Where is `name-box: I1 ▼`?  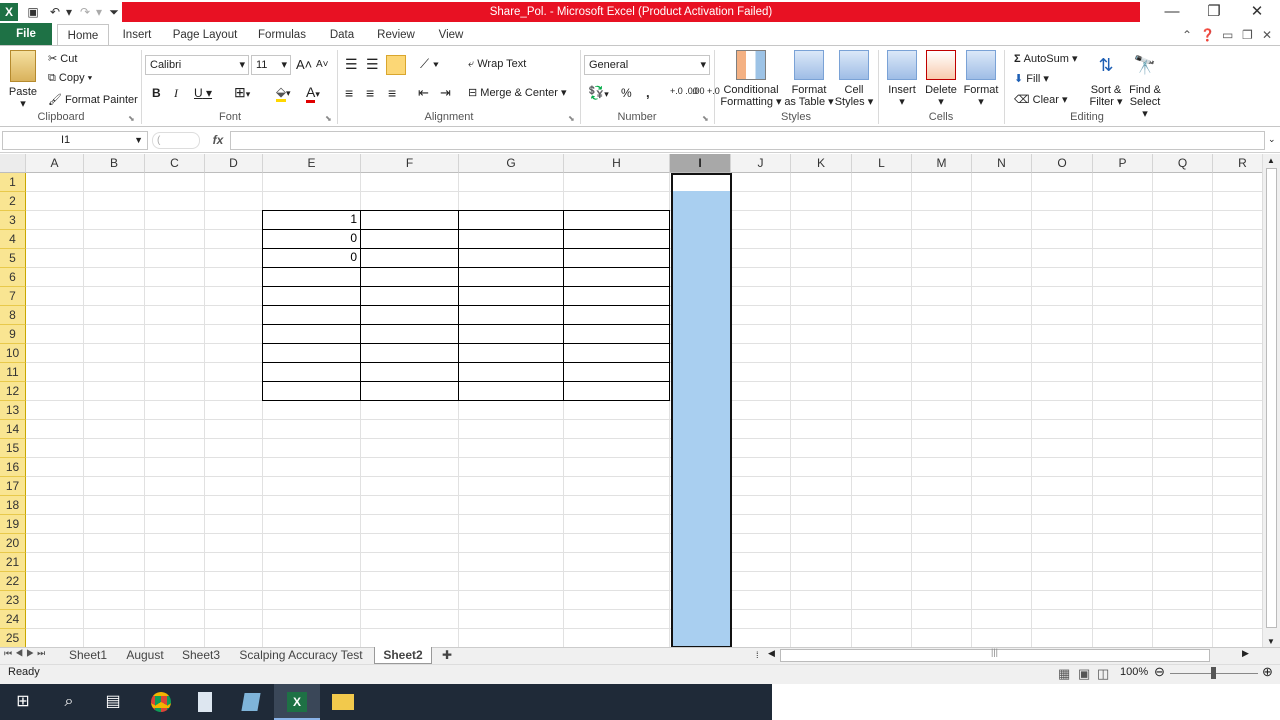
name-box: I1 ▼ is located at coordinates (75, 140).